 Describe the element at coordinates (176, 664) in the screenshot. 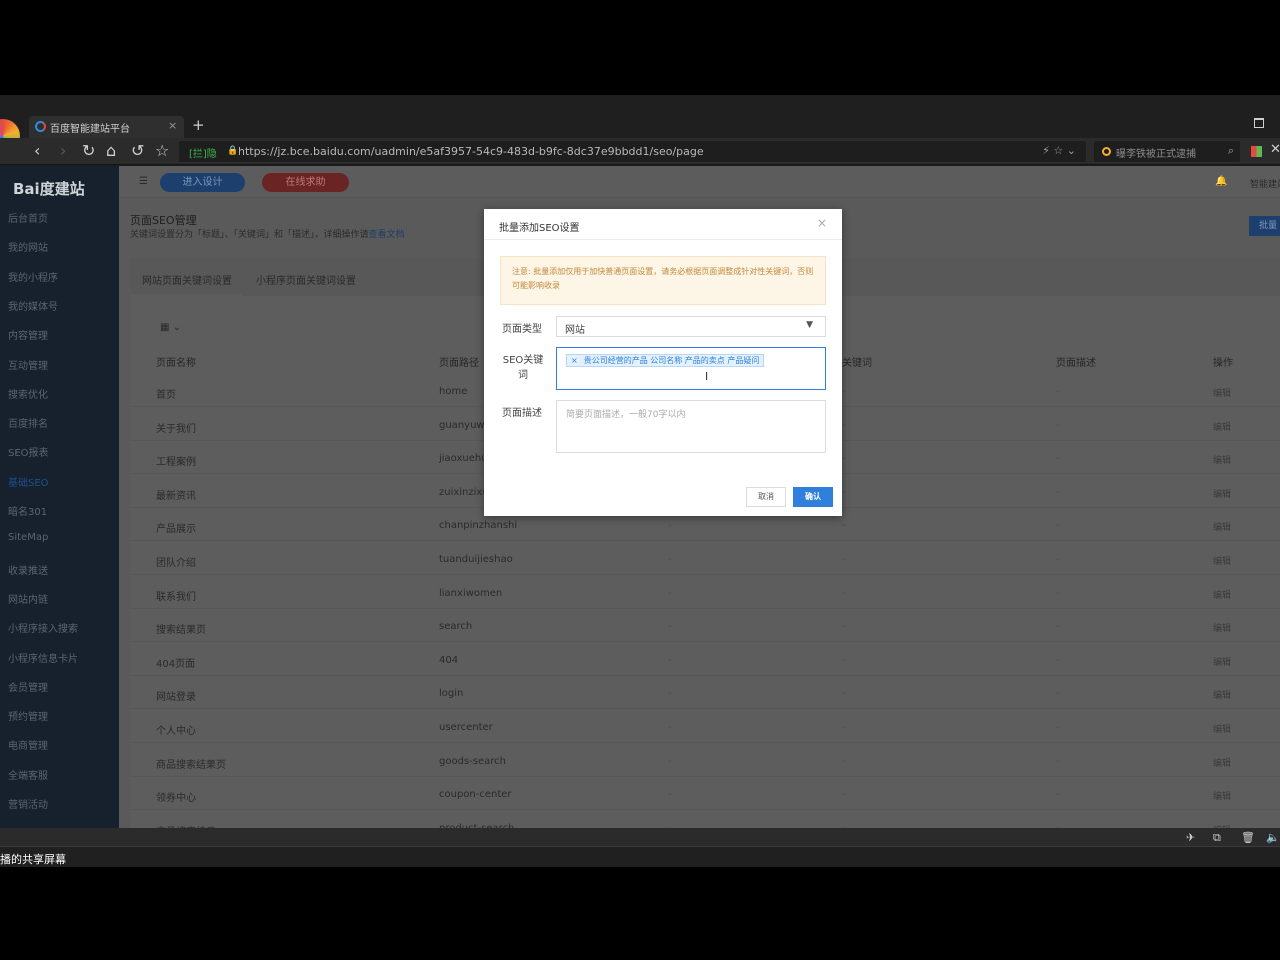

I see `page-name-cell: 404页面` at that location.